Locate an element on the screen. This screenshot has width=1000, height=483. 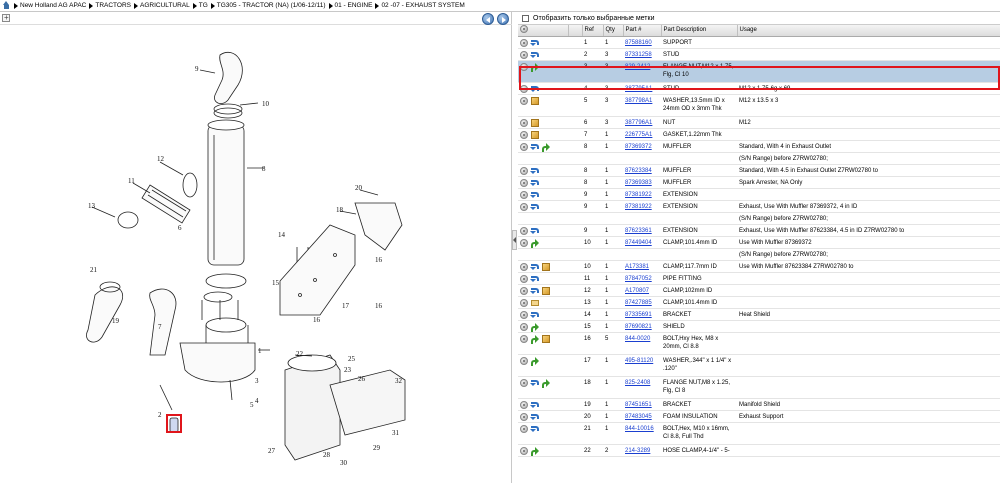
note-envelope-icon is located at coordinates (535, 303).